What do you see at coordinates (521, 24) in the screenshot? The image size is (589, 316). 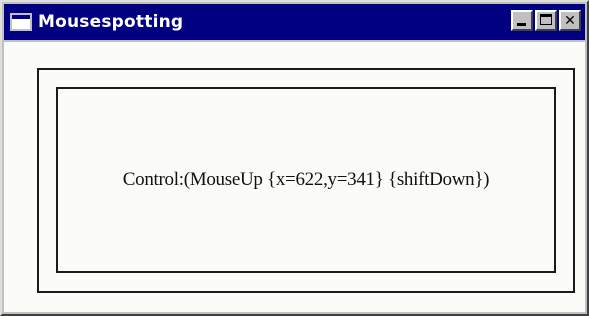 I see `minimize-icon` at bounding box center [521, 24].